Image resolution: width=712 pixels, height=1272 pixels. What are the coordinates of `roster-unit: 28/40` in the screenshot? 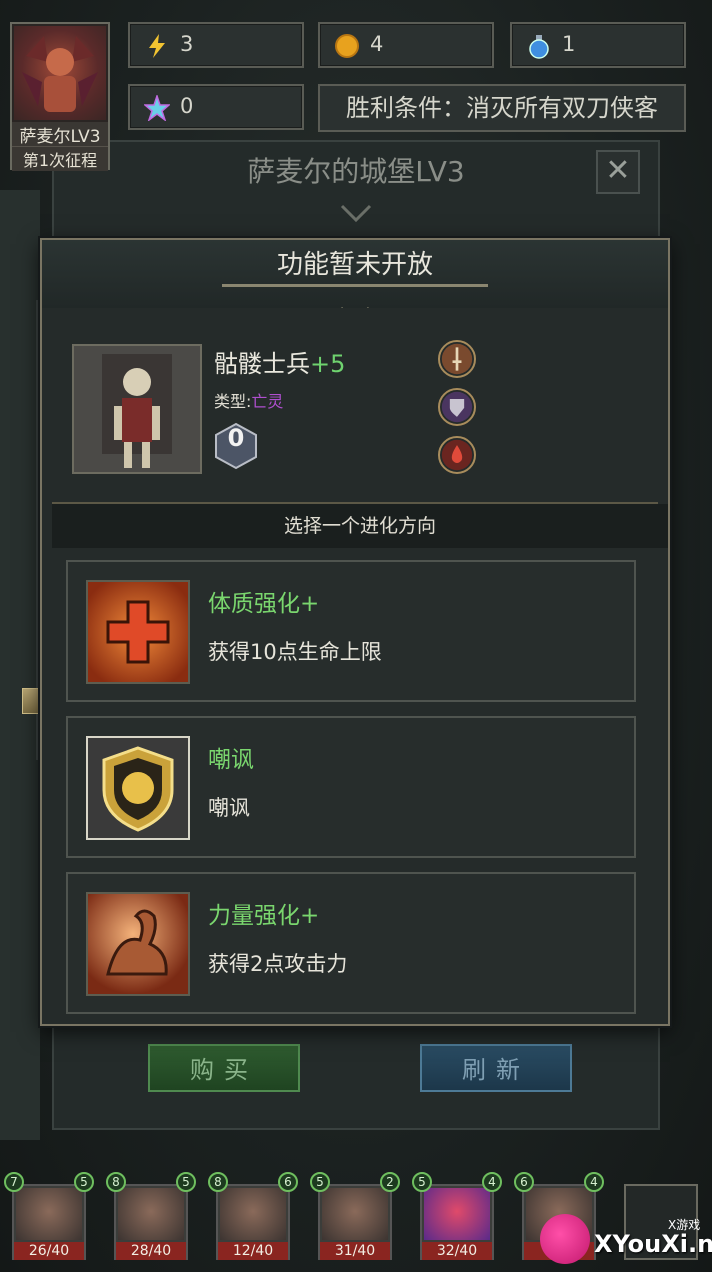 It's located at (151, 1222).